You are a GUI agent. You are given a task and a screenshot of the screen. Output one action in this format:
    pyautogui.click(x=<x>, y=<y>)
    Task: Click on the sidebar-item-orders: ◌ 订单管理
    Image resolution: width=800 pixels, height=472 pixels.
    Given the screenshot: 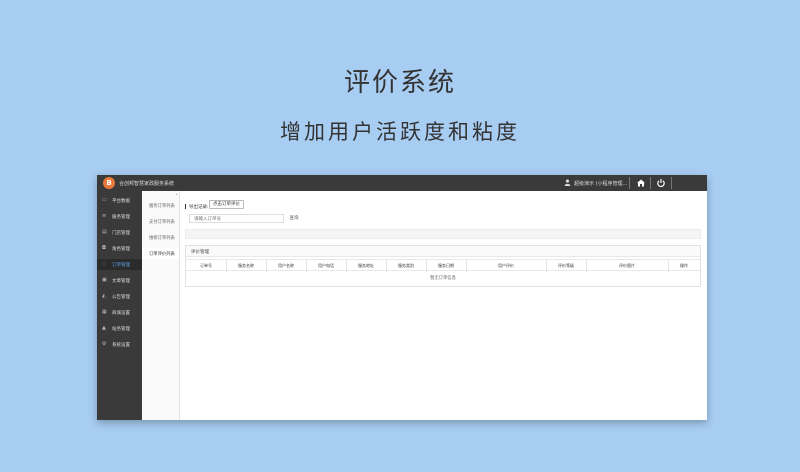 What is the action you would take?
    pyautogui.click(x=119, y=264)
    